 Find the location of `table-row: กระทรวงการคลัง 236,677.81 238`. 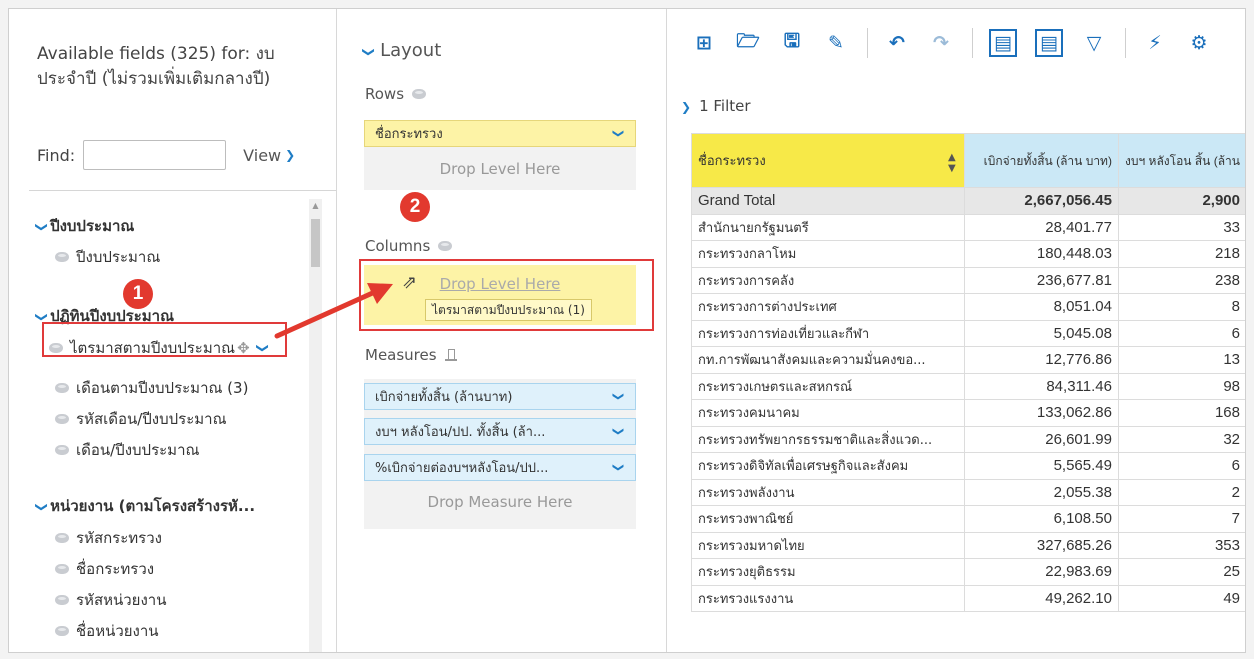

table-row: กระทรวงการคลัง 236,677.81 238 is located at coordinates (968, 280).